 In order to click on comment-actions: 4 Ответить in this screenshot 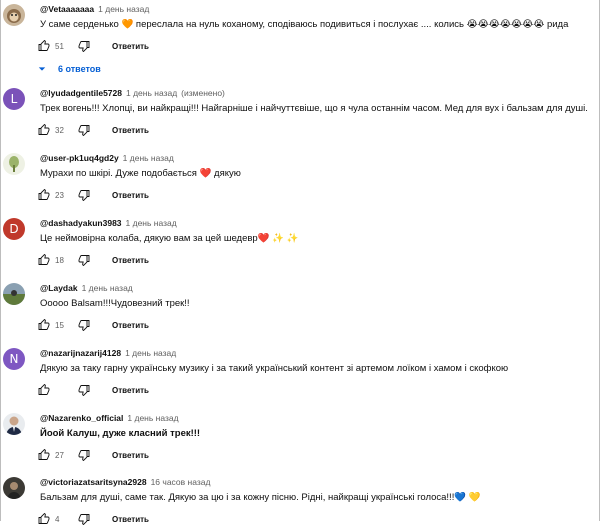, I will do `click(93, 519)`.